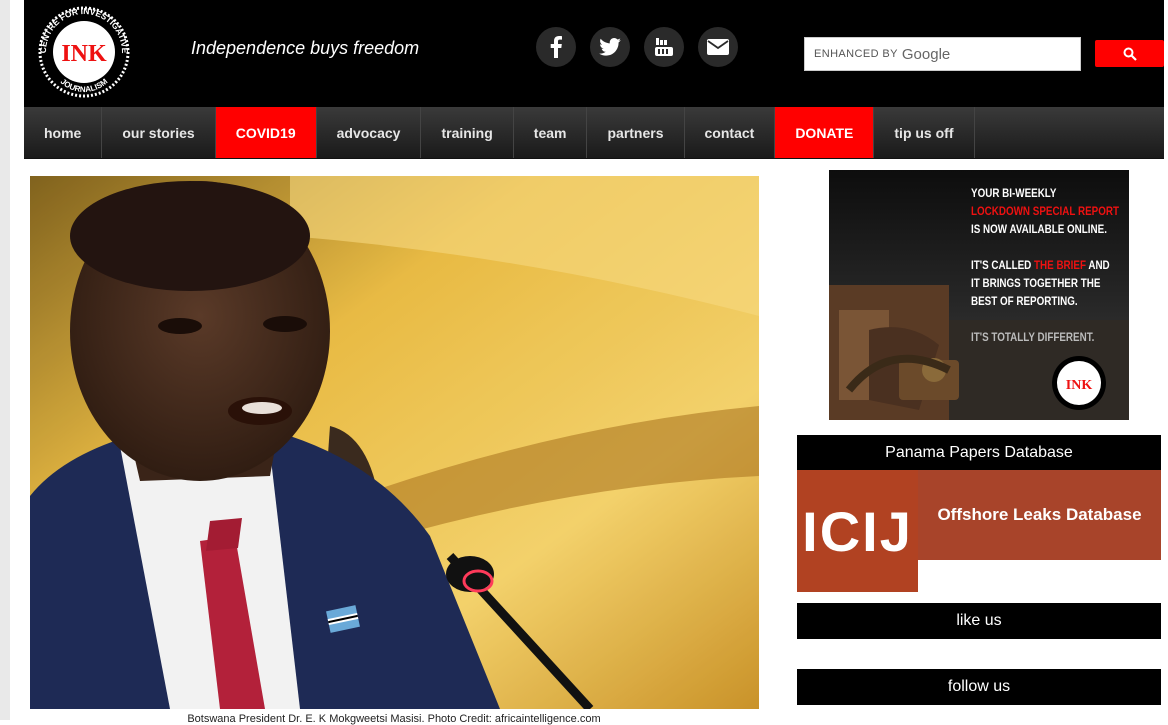  Describe the element at coordinates (610, 47) in the screenshot. I see `twitter-icon` at that location.